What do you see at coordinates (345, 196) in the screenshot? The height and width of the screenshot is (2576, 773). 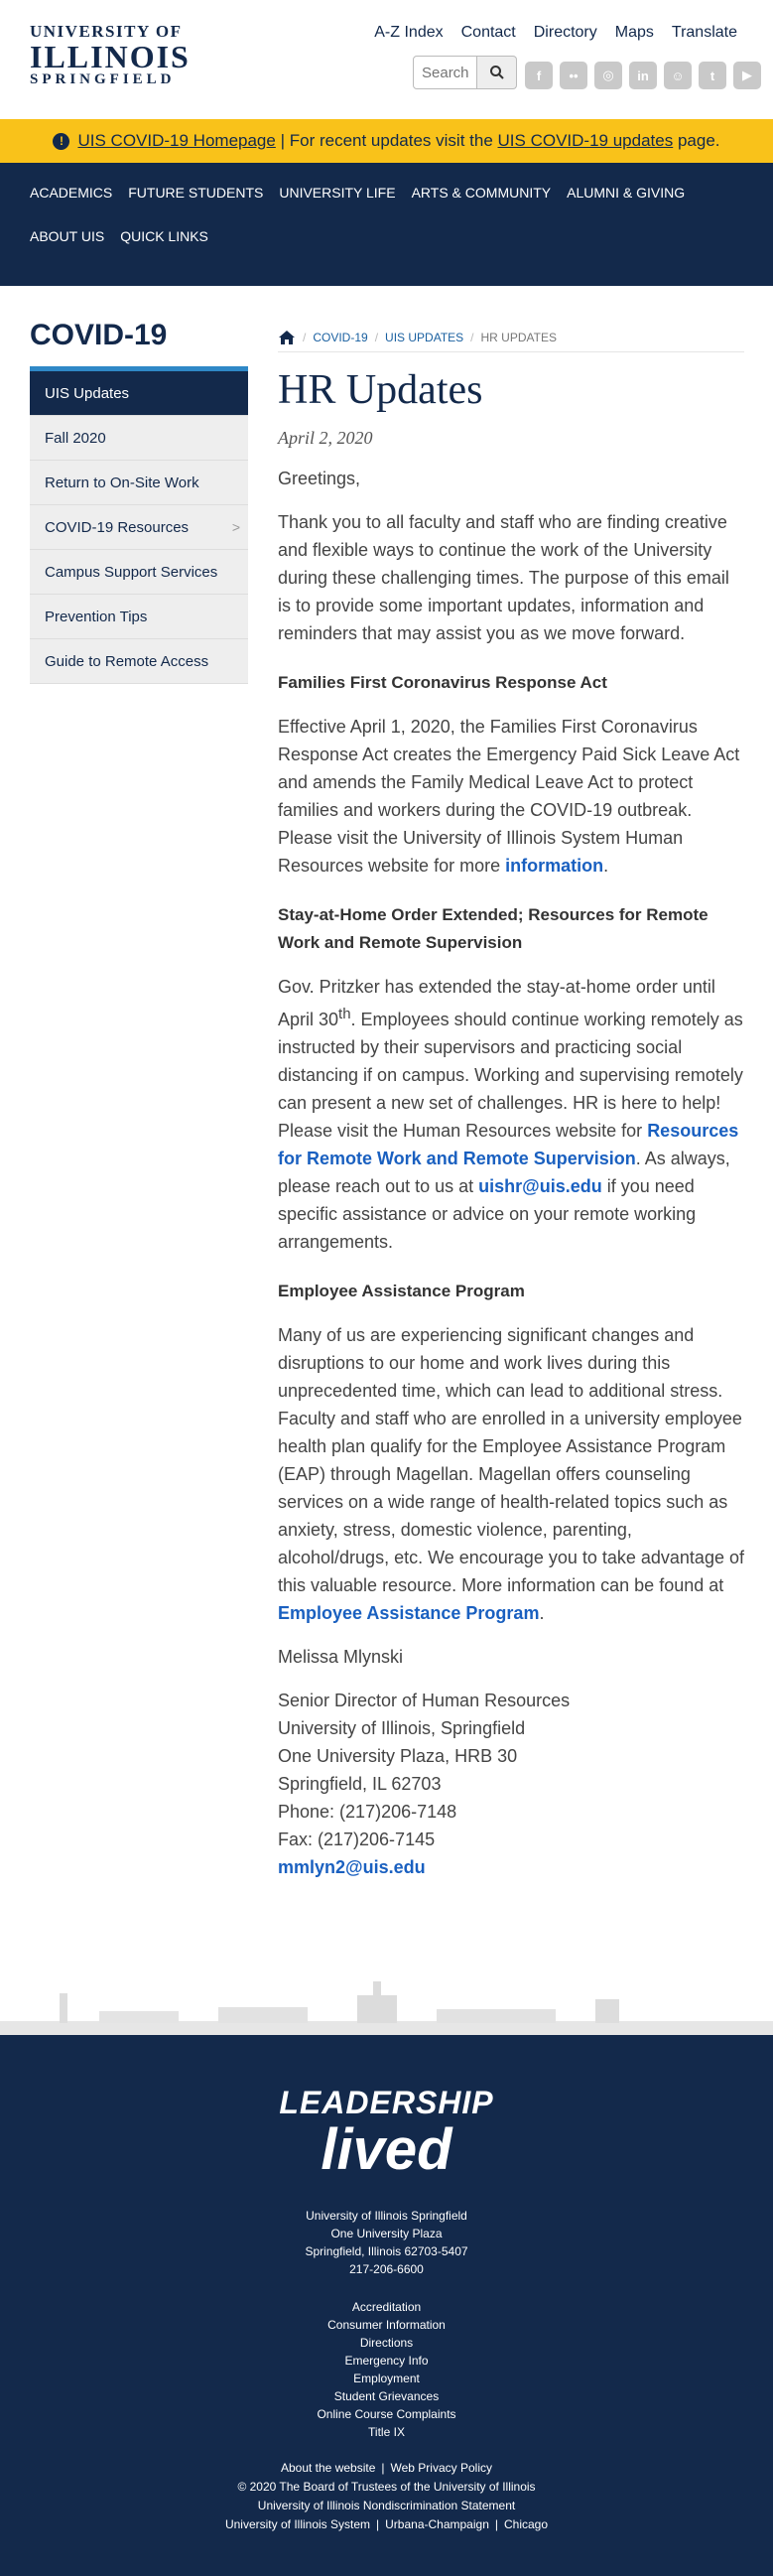 I see `nav-university-life: UNIVERSITY LIFE` at bounding box center [345, 196].